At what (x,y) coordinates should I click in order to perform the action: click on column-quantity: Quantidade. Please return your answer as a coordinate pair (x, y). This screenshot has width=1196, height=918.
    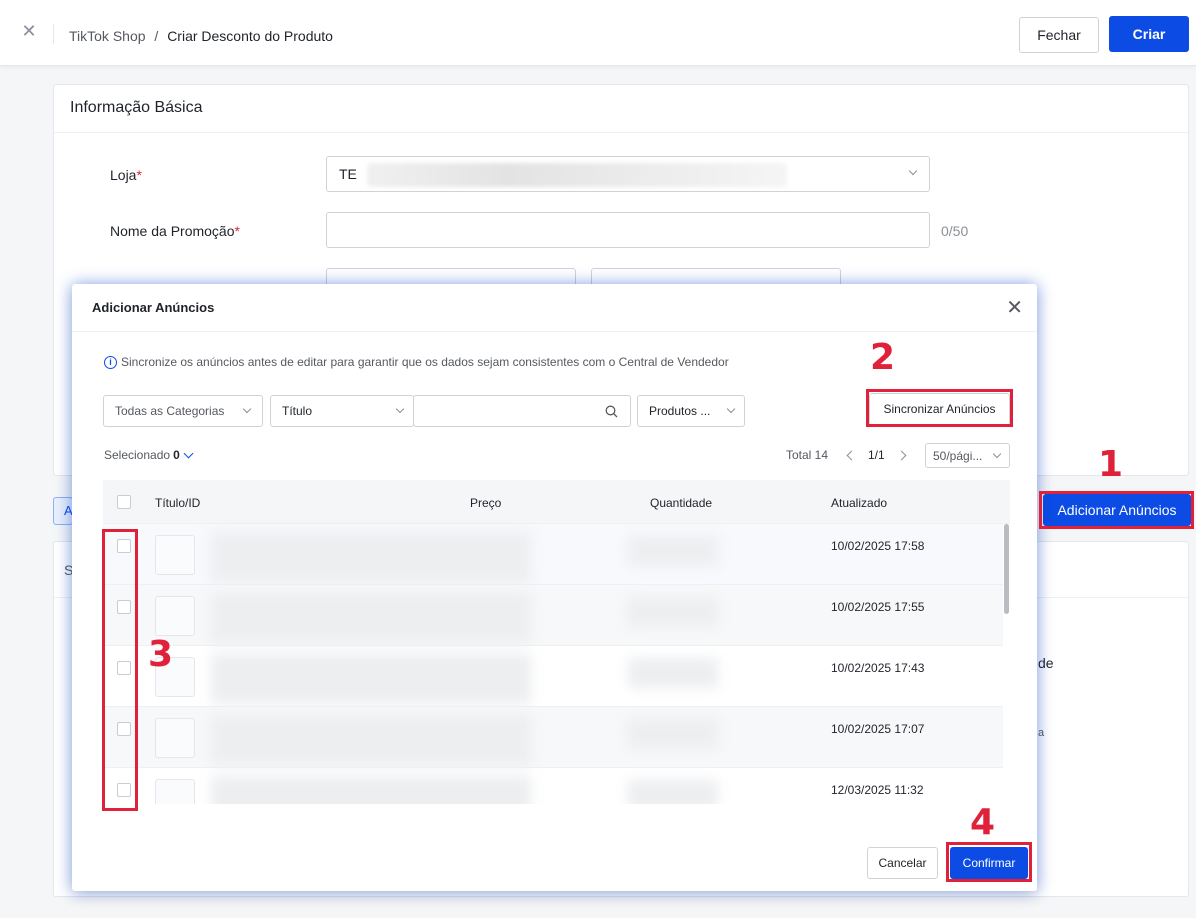
    Looking at the image, I should click on (681, 503).